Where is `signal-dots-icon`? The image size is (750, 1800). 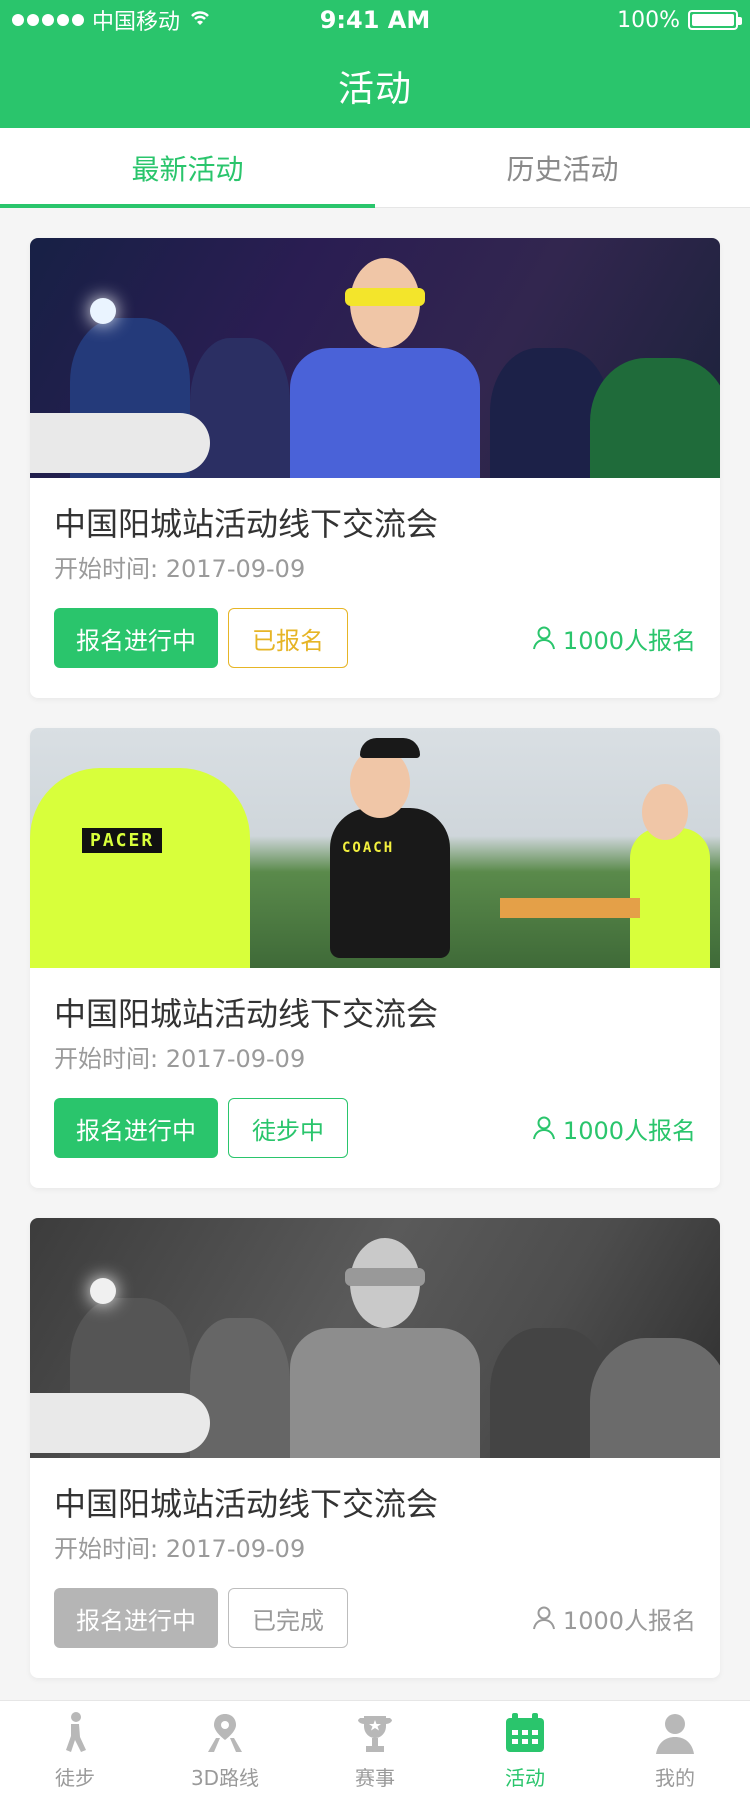 signal-dots-icon is located at coordinates (48, 20).